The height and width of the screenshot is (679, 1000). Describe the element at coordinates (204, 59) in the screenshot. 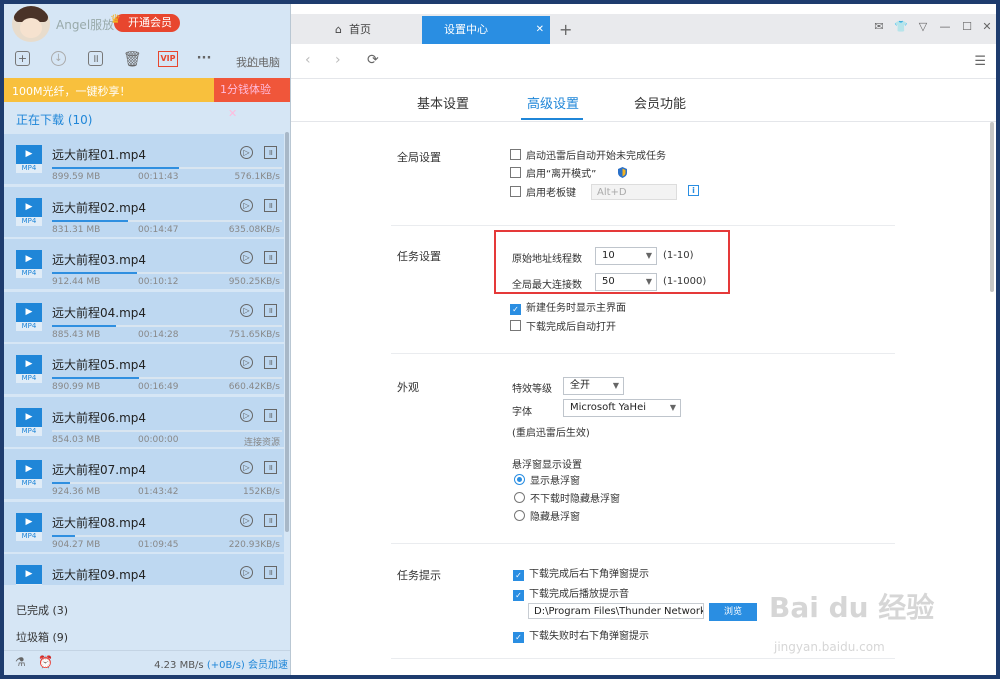

I see `more-icon: ···` at that location.